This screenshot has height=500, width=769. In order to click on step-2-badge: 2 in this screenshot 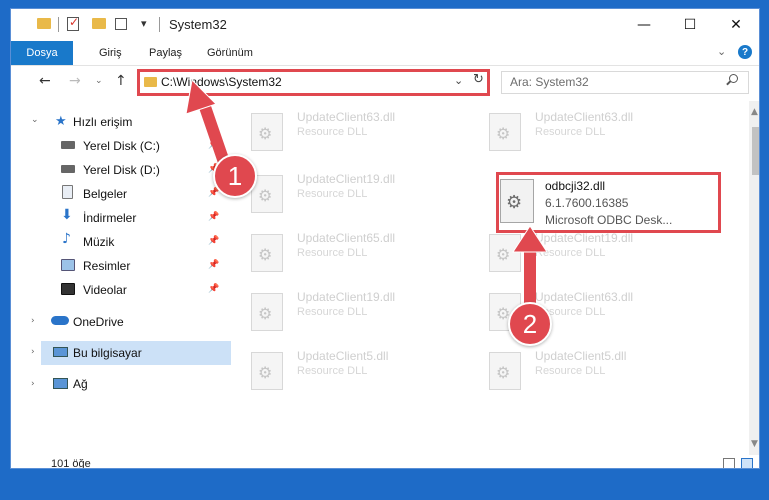, I will do `click(530, 324)`.